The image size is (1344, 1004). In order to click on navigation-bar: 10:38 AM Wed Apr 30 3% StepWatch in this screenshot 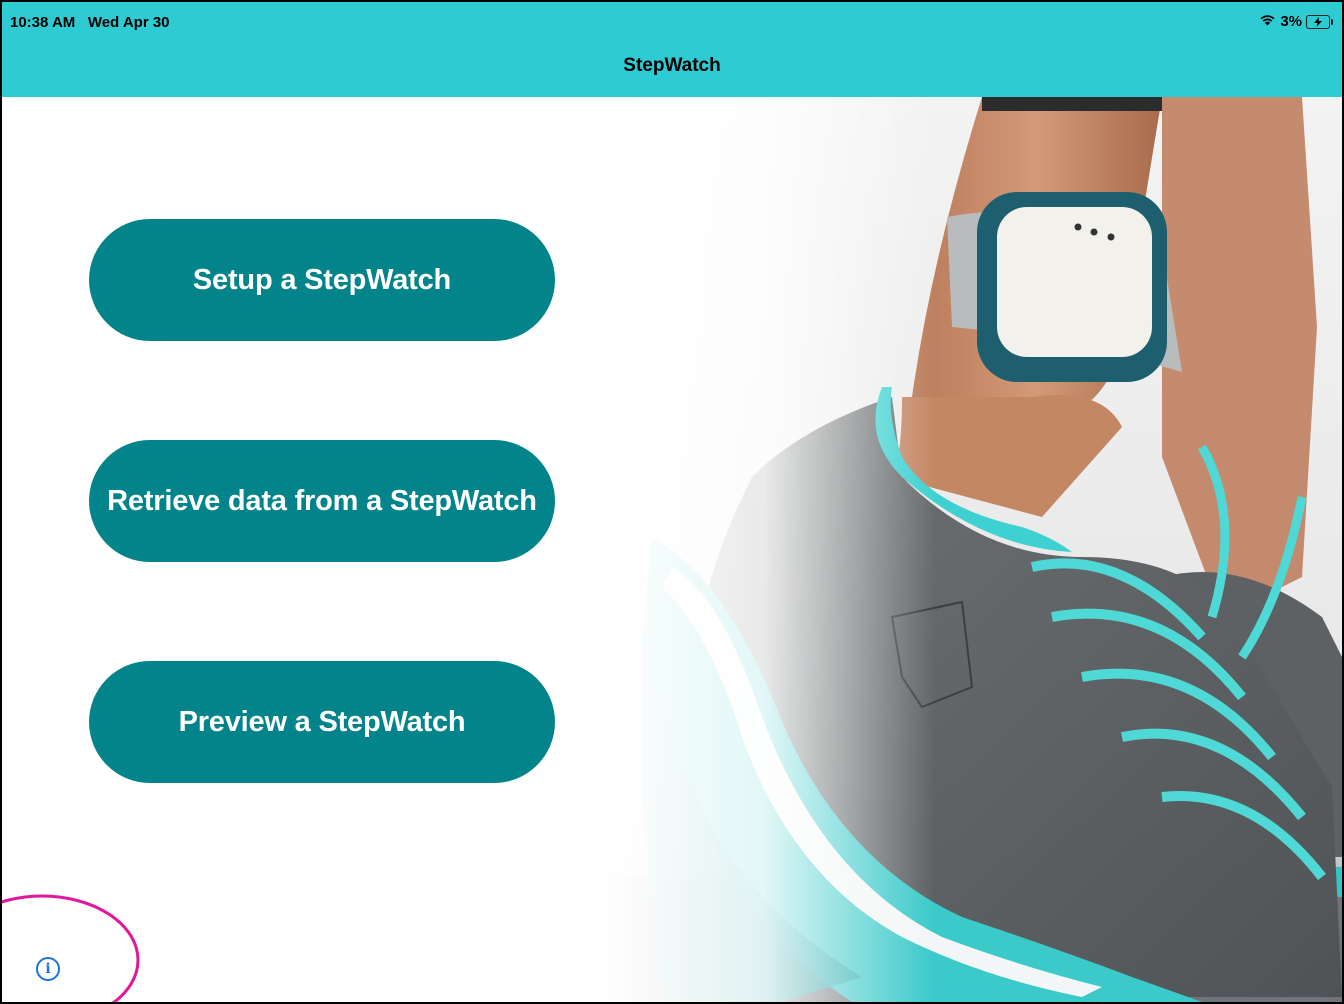, I will do `click(672, 49)`.